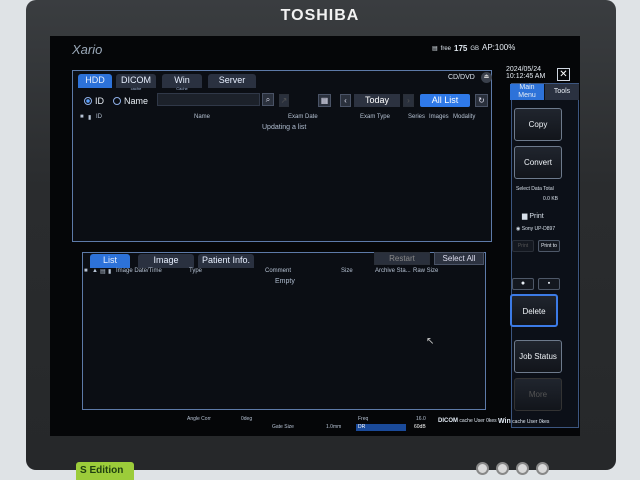 The height and width of the screenshot is (480, 640). Describe the element at coordinates (446, 48) in the screenshot. I see `free-label: free` at that location.